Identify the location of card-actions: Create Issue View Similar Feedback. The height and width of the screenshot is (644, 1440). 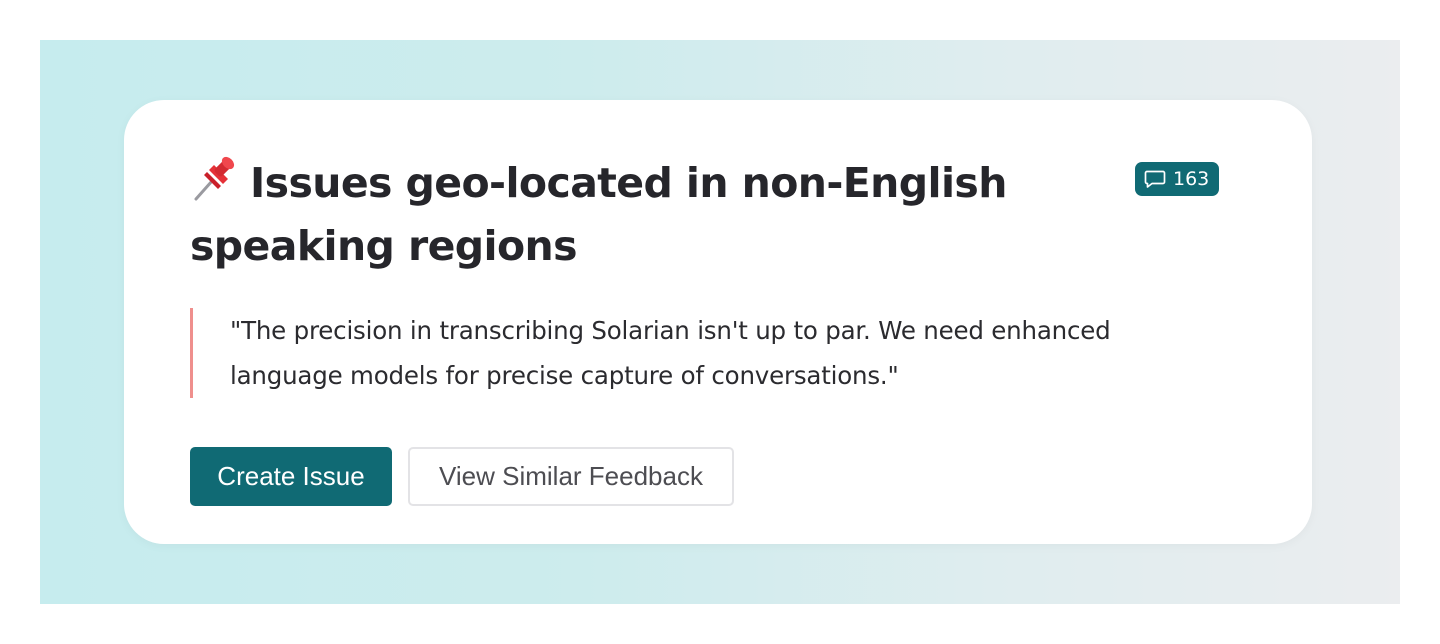
(462, 476).